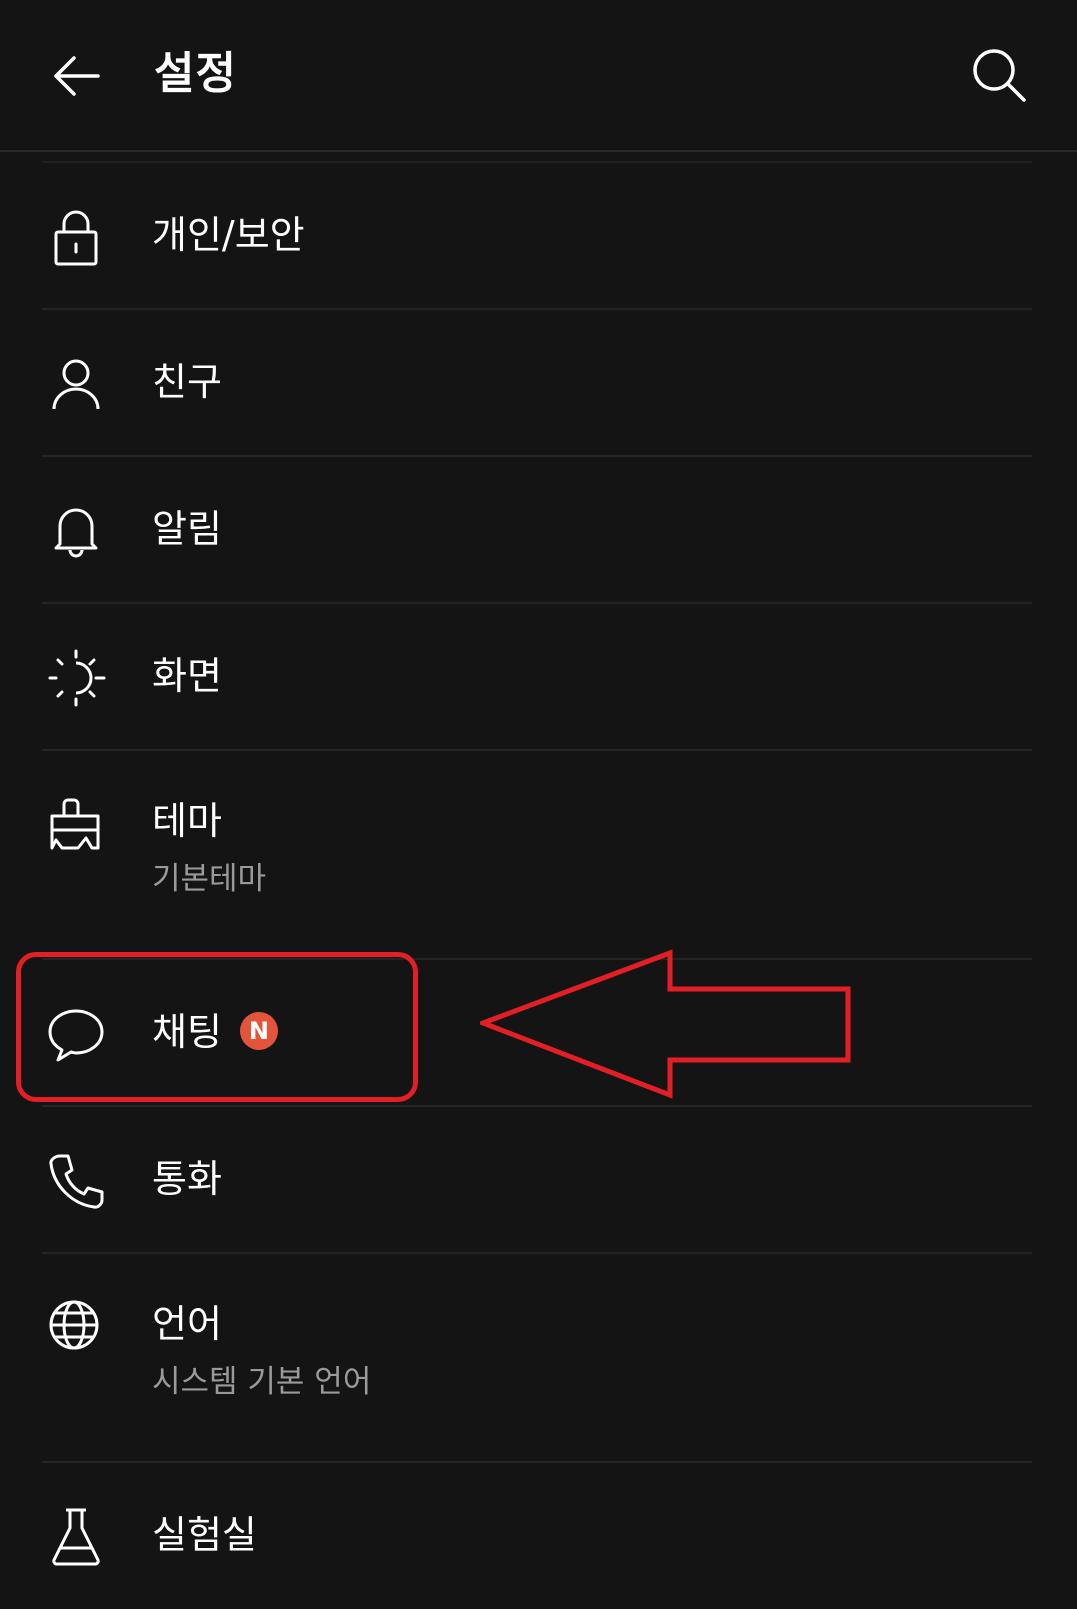 This screenshot has width=1077, height=1609. What do you see at coordinates (538, 530) in the screenshot?
I see `menu-item-notifications: 알림` at bounding box center [538, 530].